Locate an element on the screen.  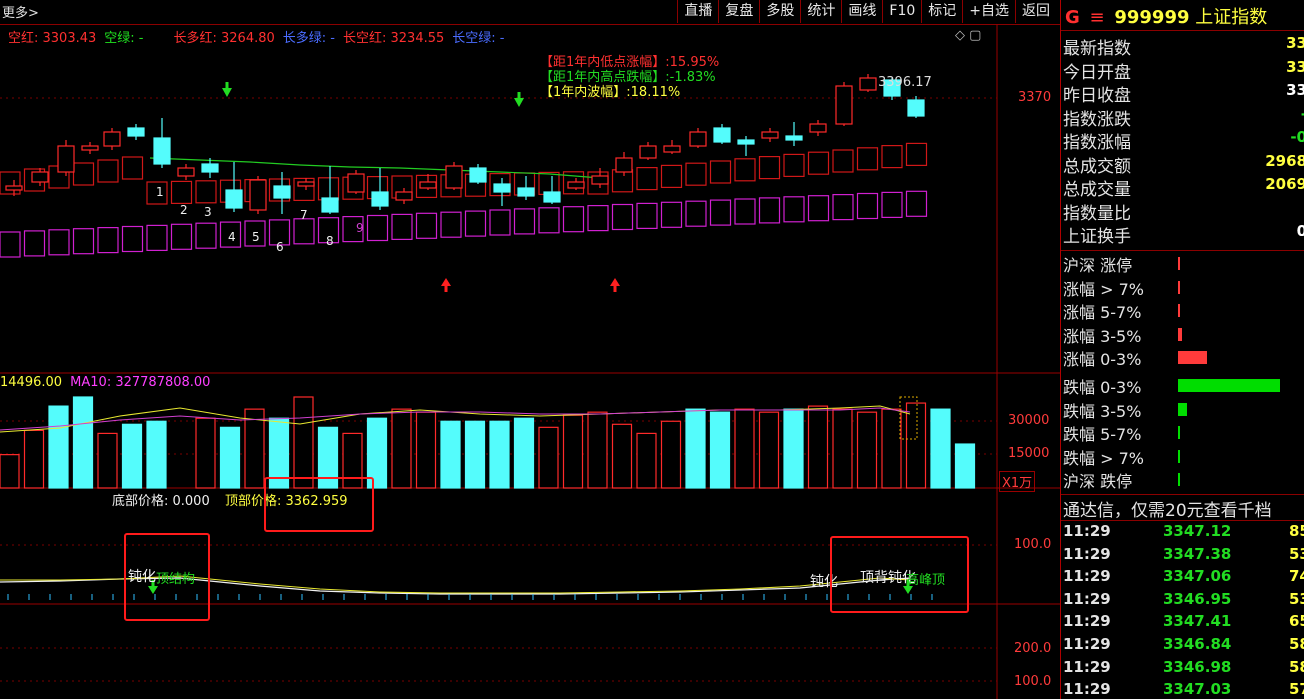
tick-row: 11:29 3346.95 53 is located at coordinates (1182, 601).